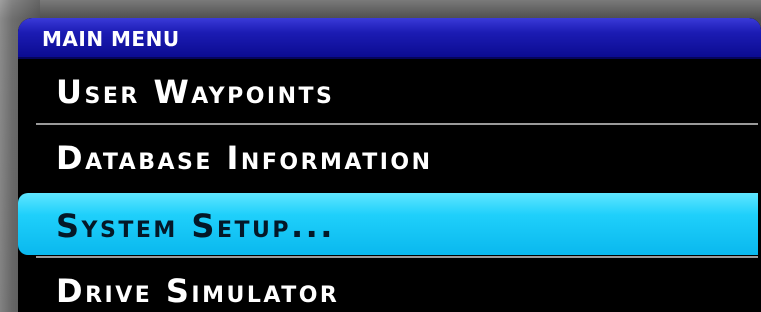  Describe the element at coordinates (389, 38) in the screenshot. I see `menu-title-bar: MAIN MENU` at that location.